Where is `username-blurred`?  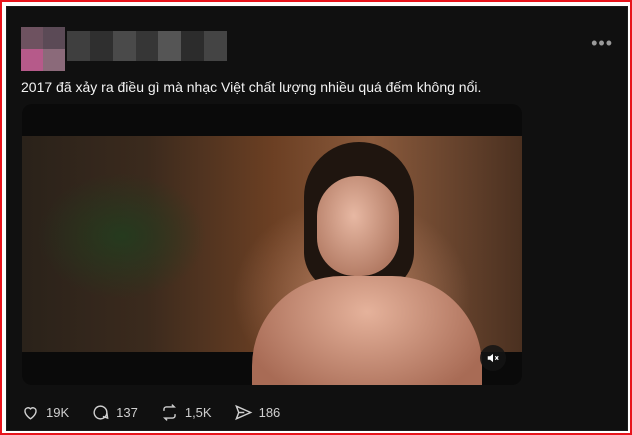
username-blurred is located at coordinates (147, 46).